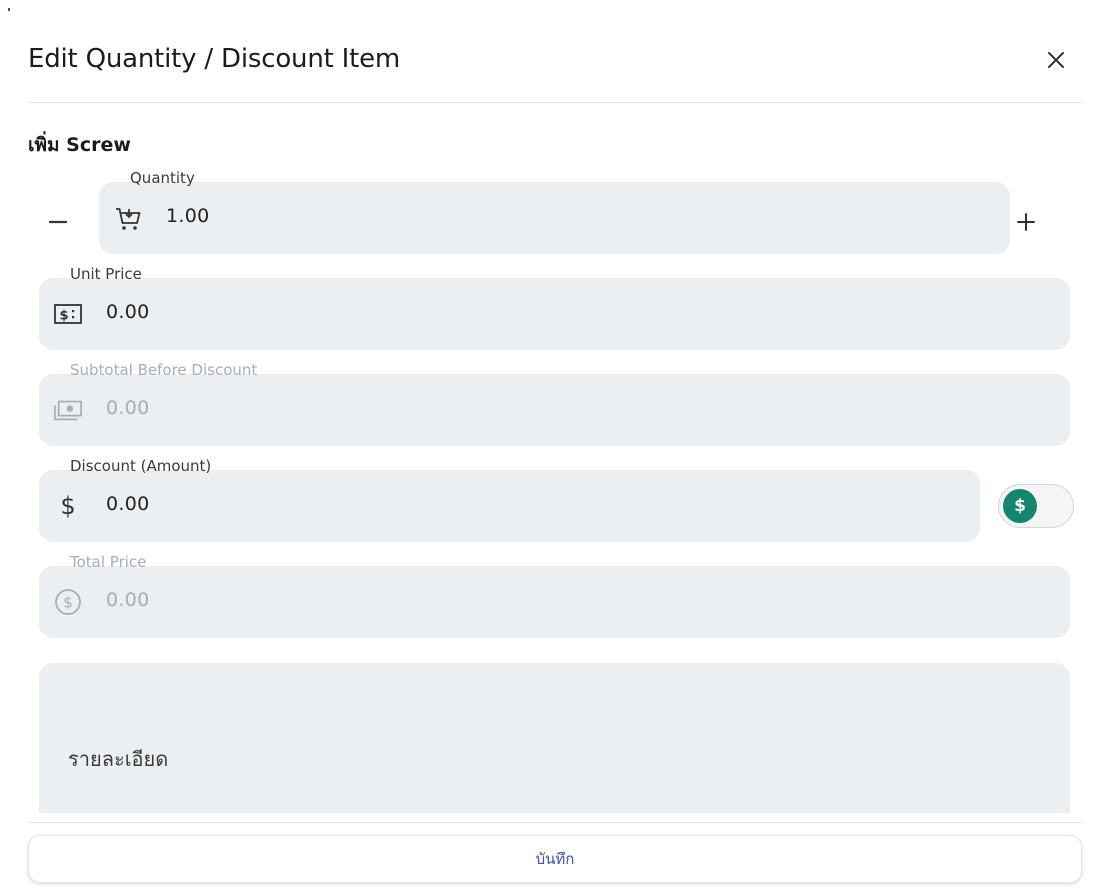 This screenshot has height=888, width=1096. What do you see at coordinates (128, 408) in the screenshot?
I see `subtotal-value: 0.00` at bounding box center [128, 408].